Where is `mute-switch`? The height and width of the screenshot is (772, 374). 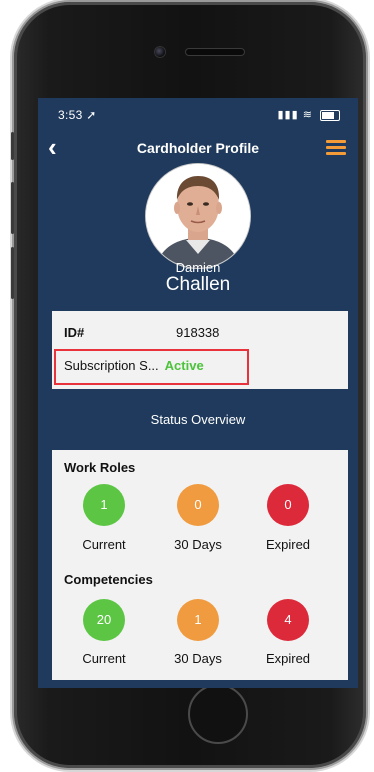 mute-switch is located at coordinates (12, 146).